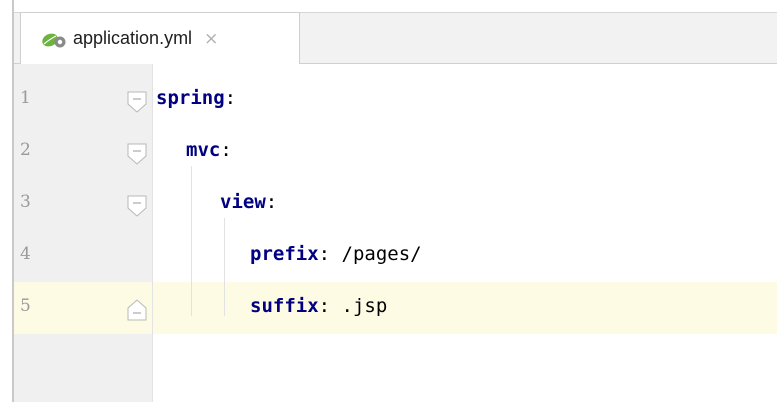 The height and width of the screenshot is (402, 777). Describe the element at coordinates (395, 308) in the screenshot. I see `code-line-5: 5 suffix: .jsp` at that location.